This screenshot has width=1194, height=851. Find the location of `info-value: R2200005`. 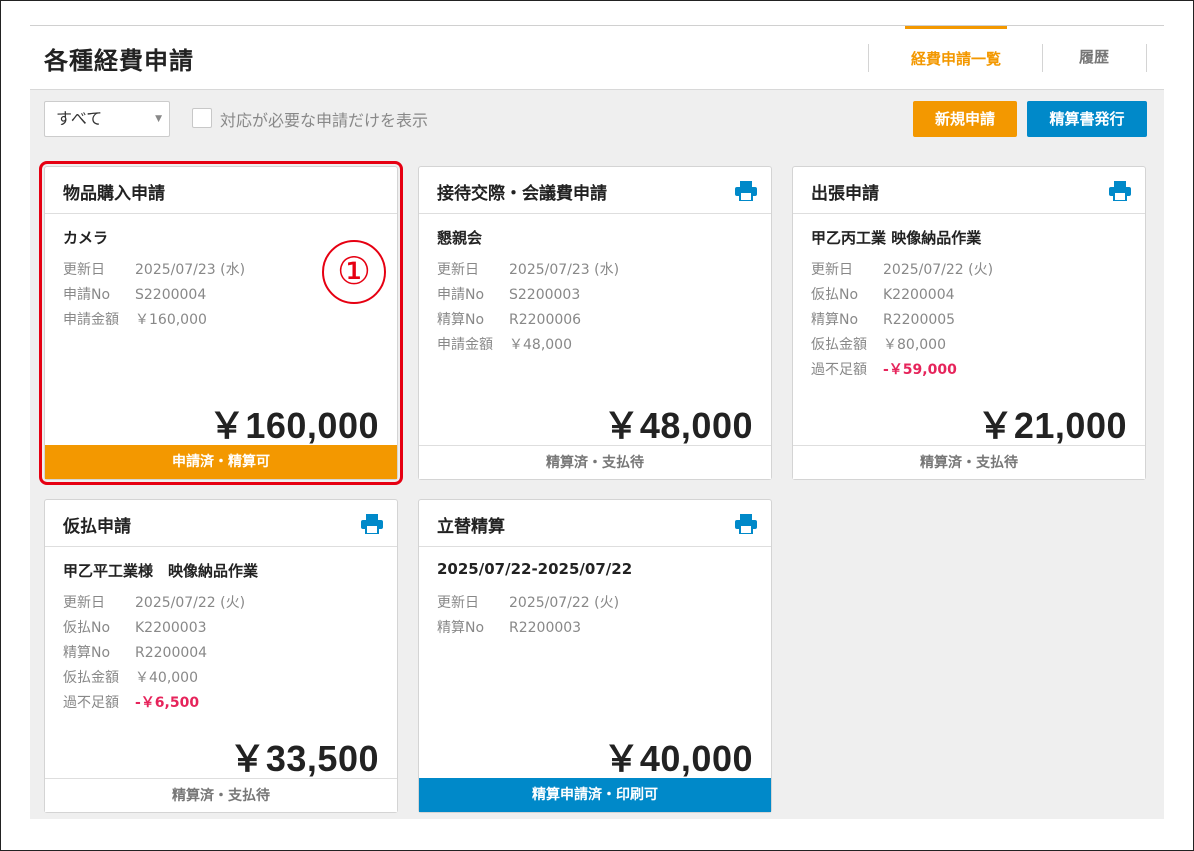

info-value: R2200005 is located at coordinates (919, 320).